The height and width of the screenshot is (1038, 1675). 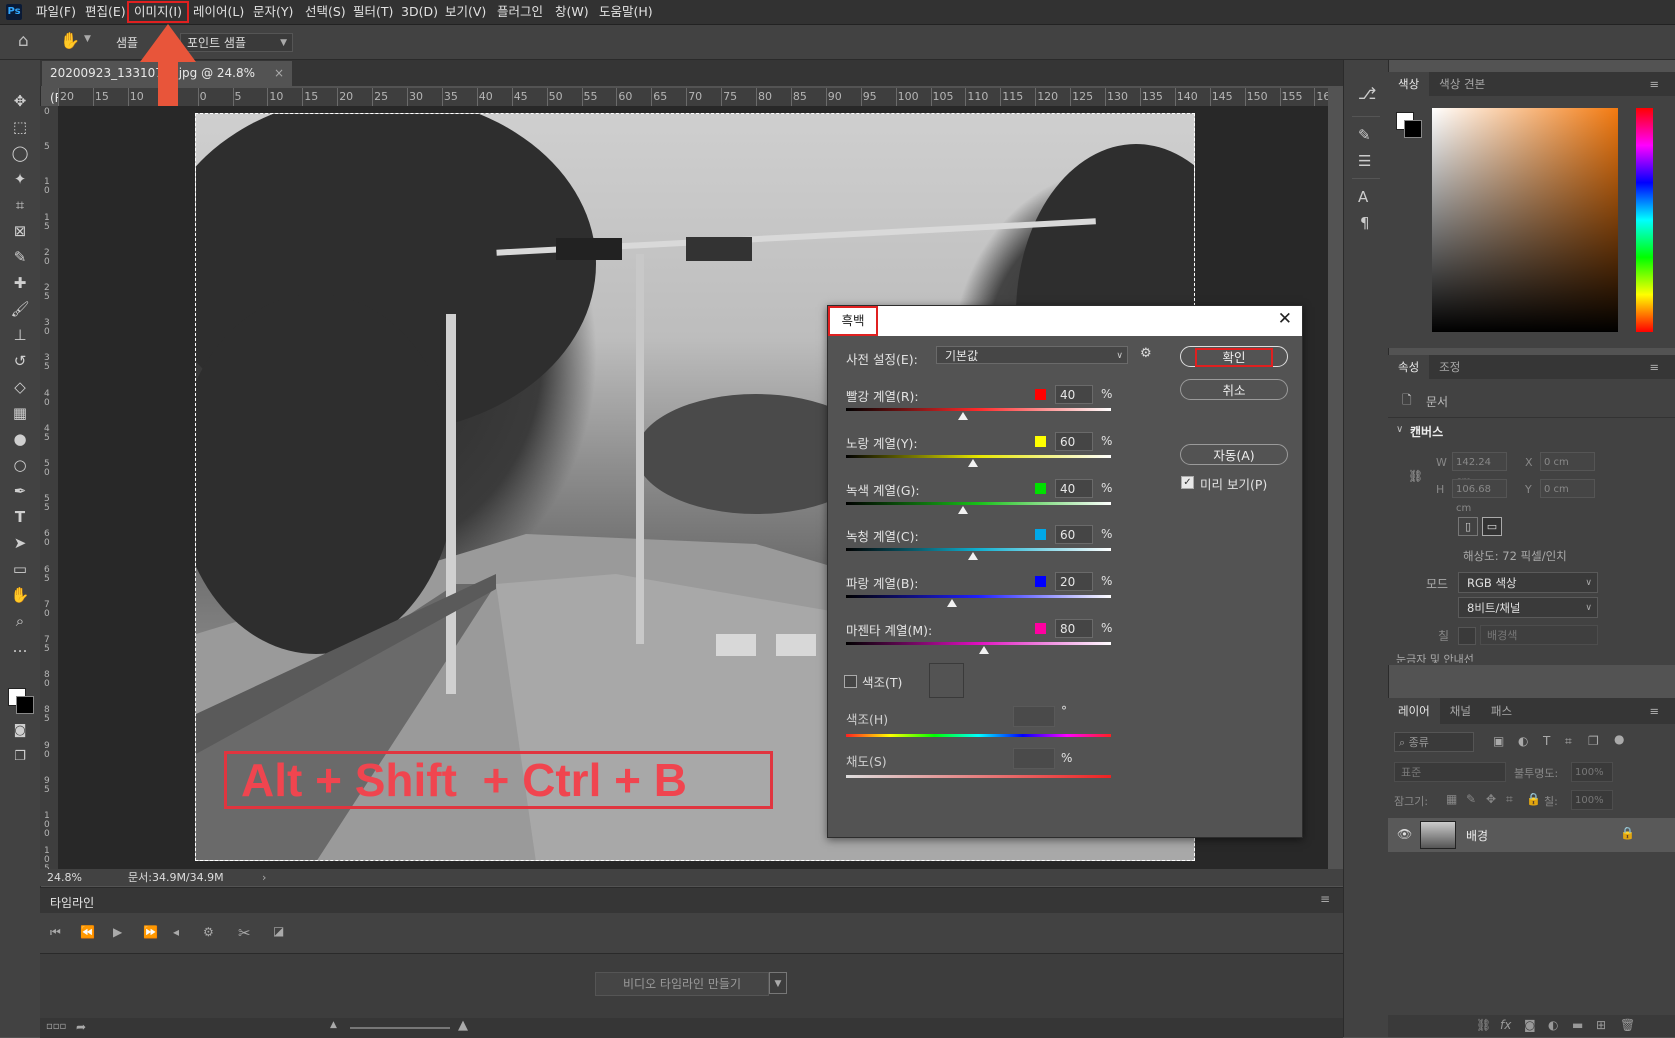 I want to click on menu-window: 창(W), so click(x=572, y=12).